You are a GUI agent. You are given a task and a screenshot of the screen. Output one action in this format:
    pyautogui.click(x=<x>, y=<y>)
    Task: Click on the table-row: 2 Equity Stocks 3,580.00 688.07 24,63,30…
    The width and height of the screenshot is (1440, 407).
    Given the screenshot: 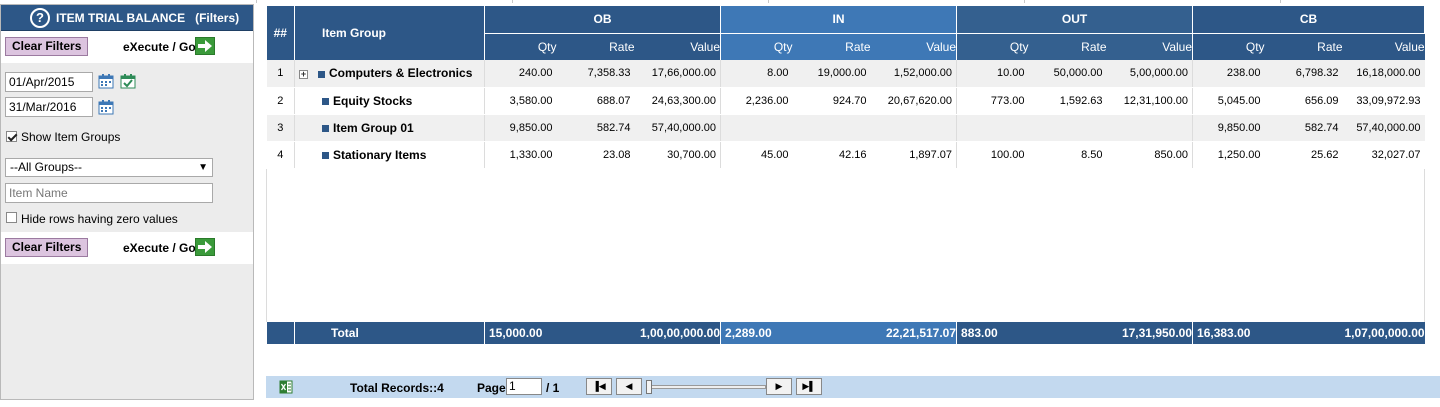 What is the action you would take?
    pyautogui.click(x=845, y=101)
    